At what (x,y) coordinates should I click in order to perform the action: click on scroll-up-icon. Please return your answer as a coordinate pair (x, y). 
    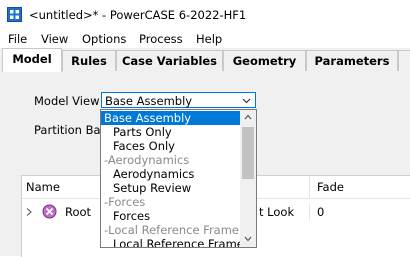
    Looking at the image, I should click on (248, 117).